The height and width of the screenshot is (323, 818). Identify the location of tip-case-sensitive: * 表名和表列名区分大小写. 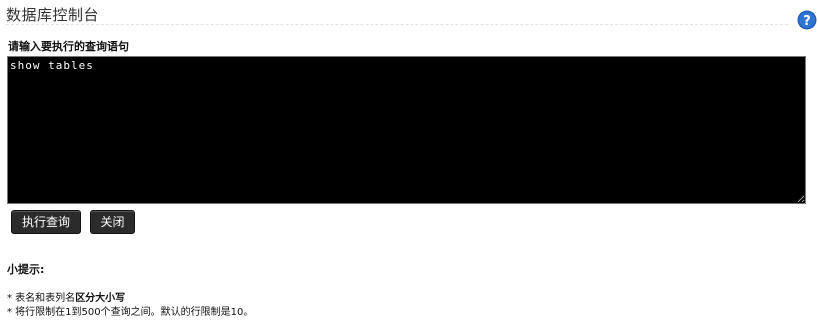
(66, 296).